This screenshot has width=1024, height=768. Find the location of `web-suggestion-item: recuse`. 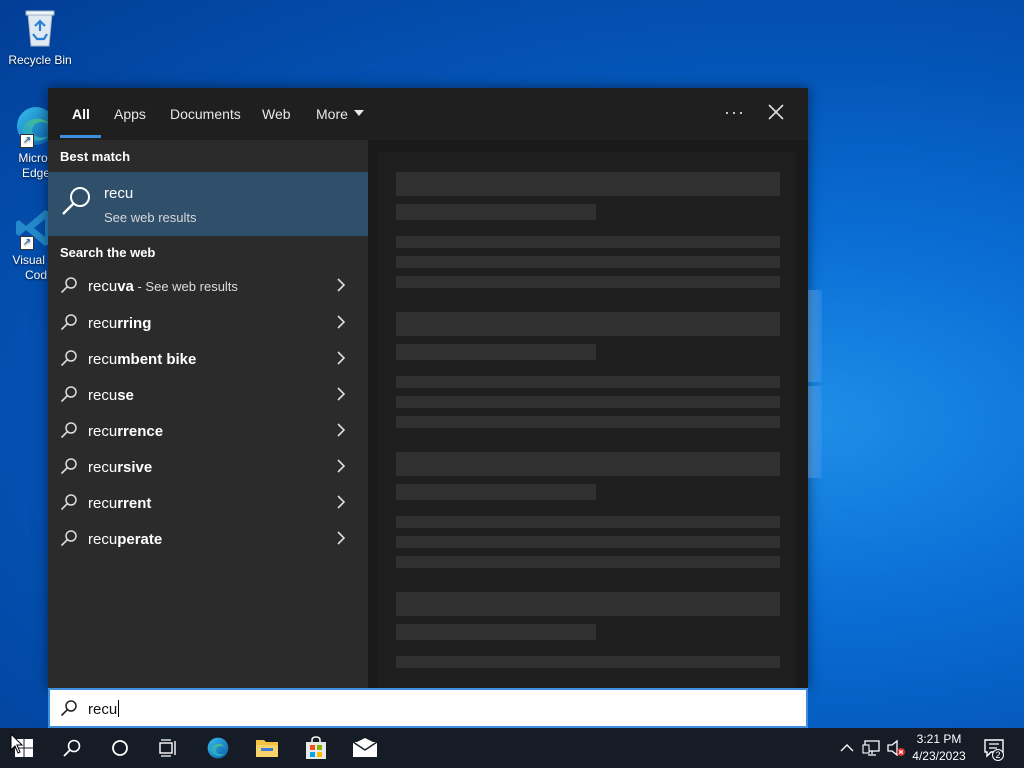

web-suggestion-item: recuse is located at coordinates (208, 395).